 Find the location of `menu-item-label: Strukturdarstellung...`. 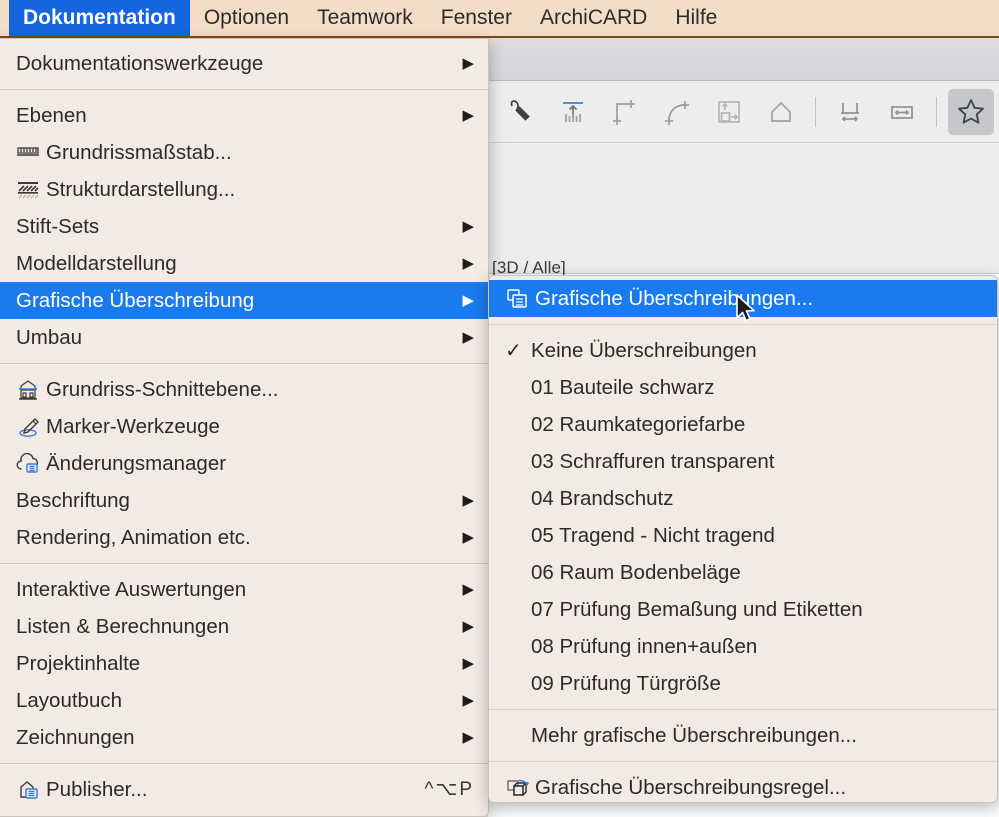

menu-item-label: Strukturdarstellung... is located at coordinates (141, 189).